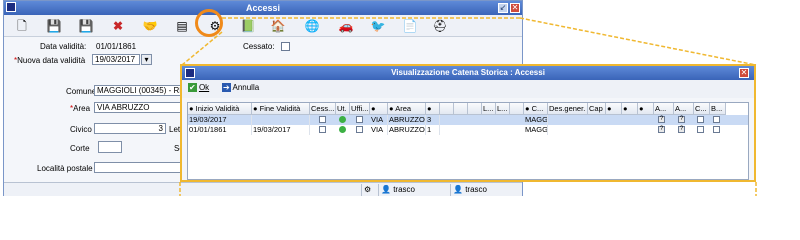  I want to click on cell-civico: 3, so click(433, 120).